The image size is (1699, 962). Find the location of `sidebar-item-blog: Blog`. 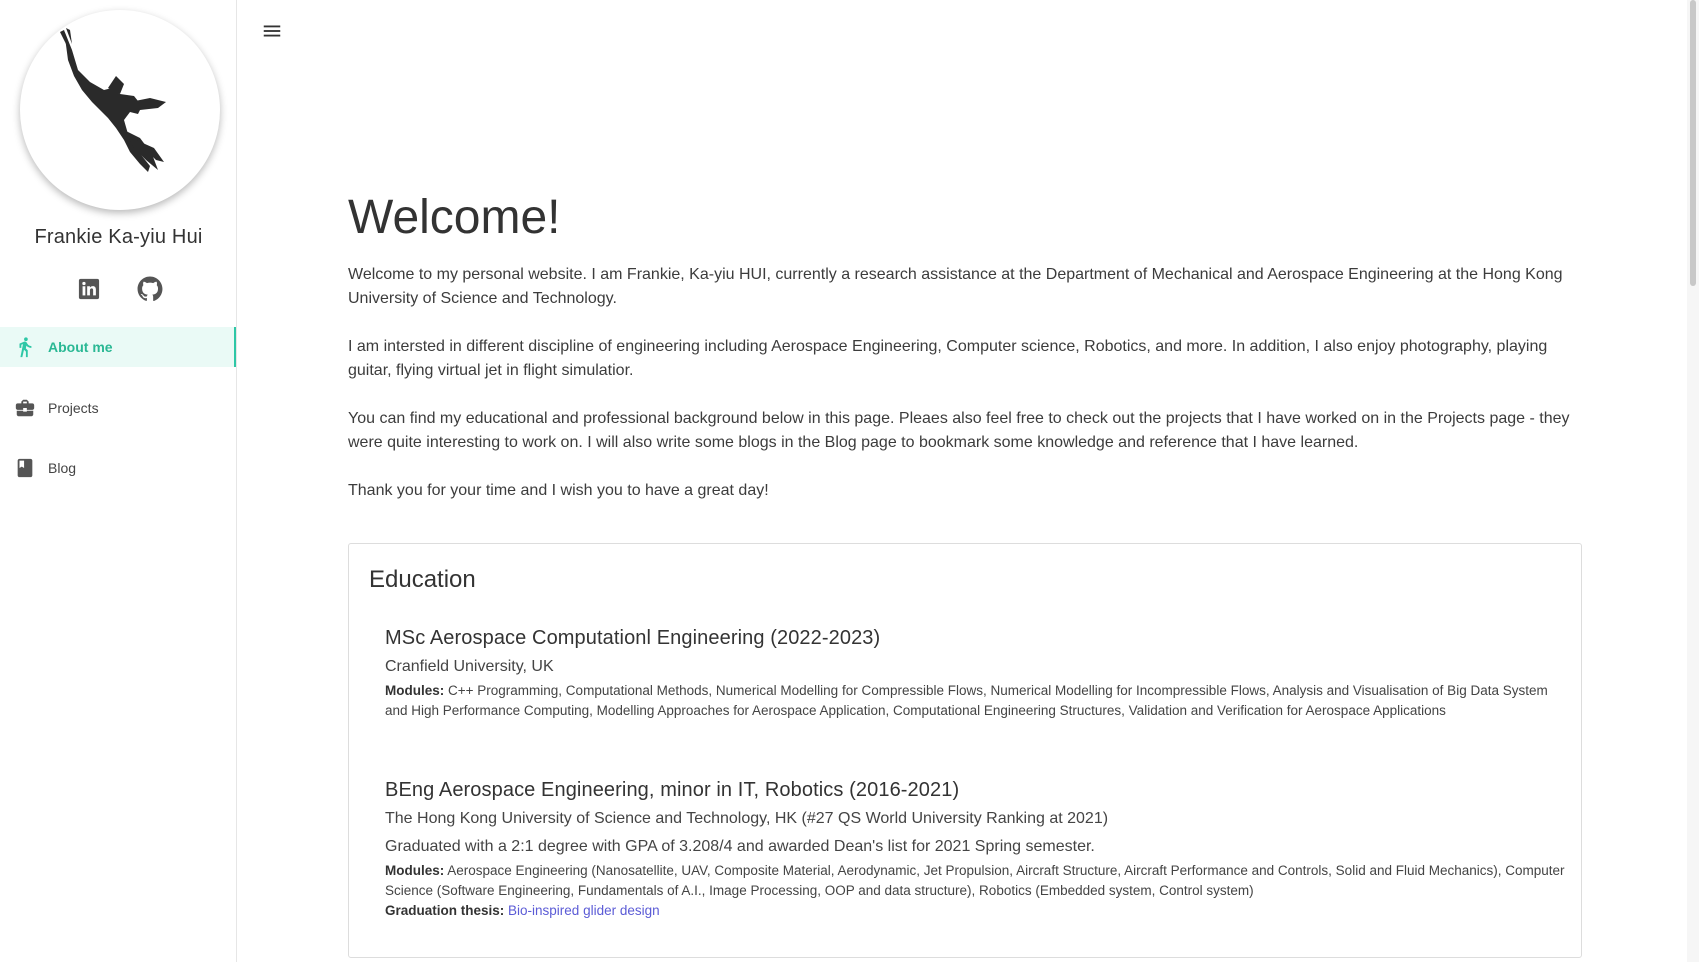

sidebar-item-blog: Blog is located at coordinates (118, 468).